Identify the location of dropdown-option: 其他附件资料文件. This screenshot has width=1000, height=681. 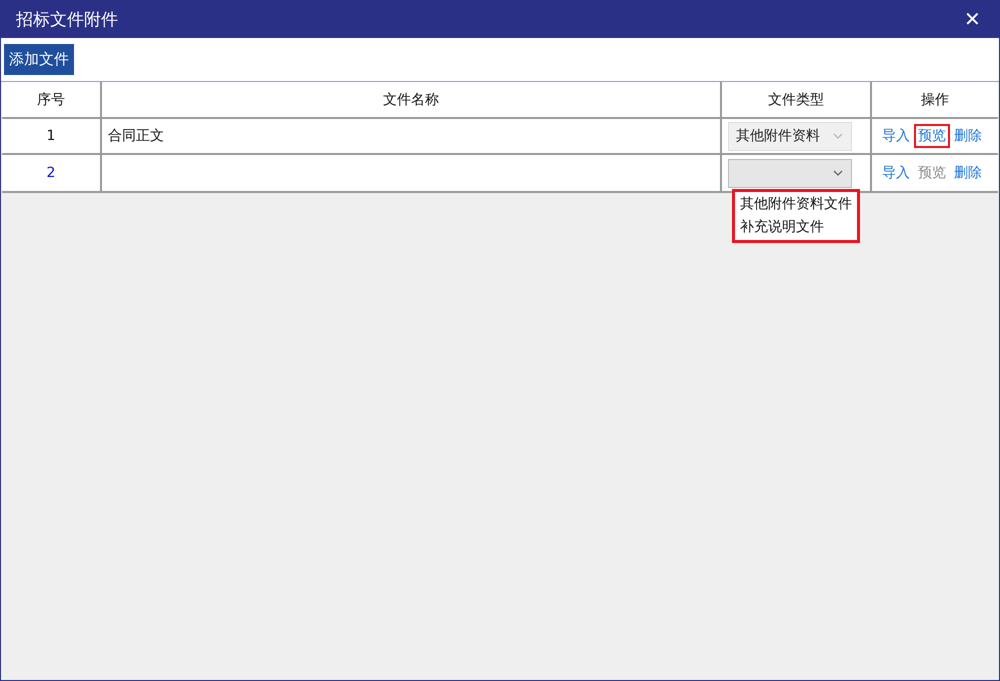
(796, 204).